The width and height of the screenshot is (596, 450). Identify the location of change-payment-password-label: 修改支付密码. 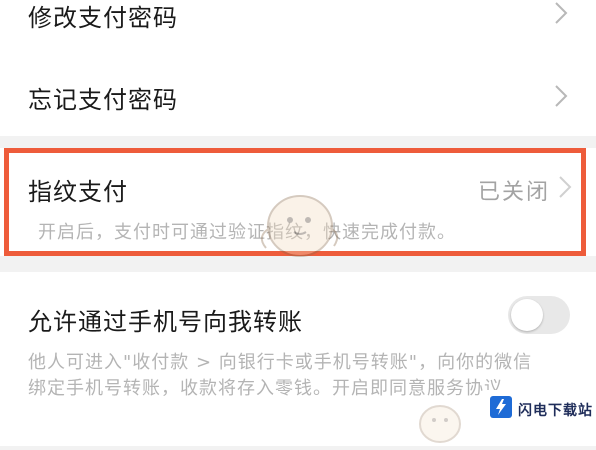
(103, 18).